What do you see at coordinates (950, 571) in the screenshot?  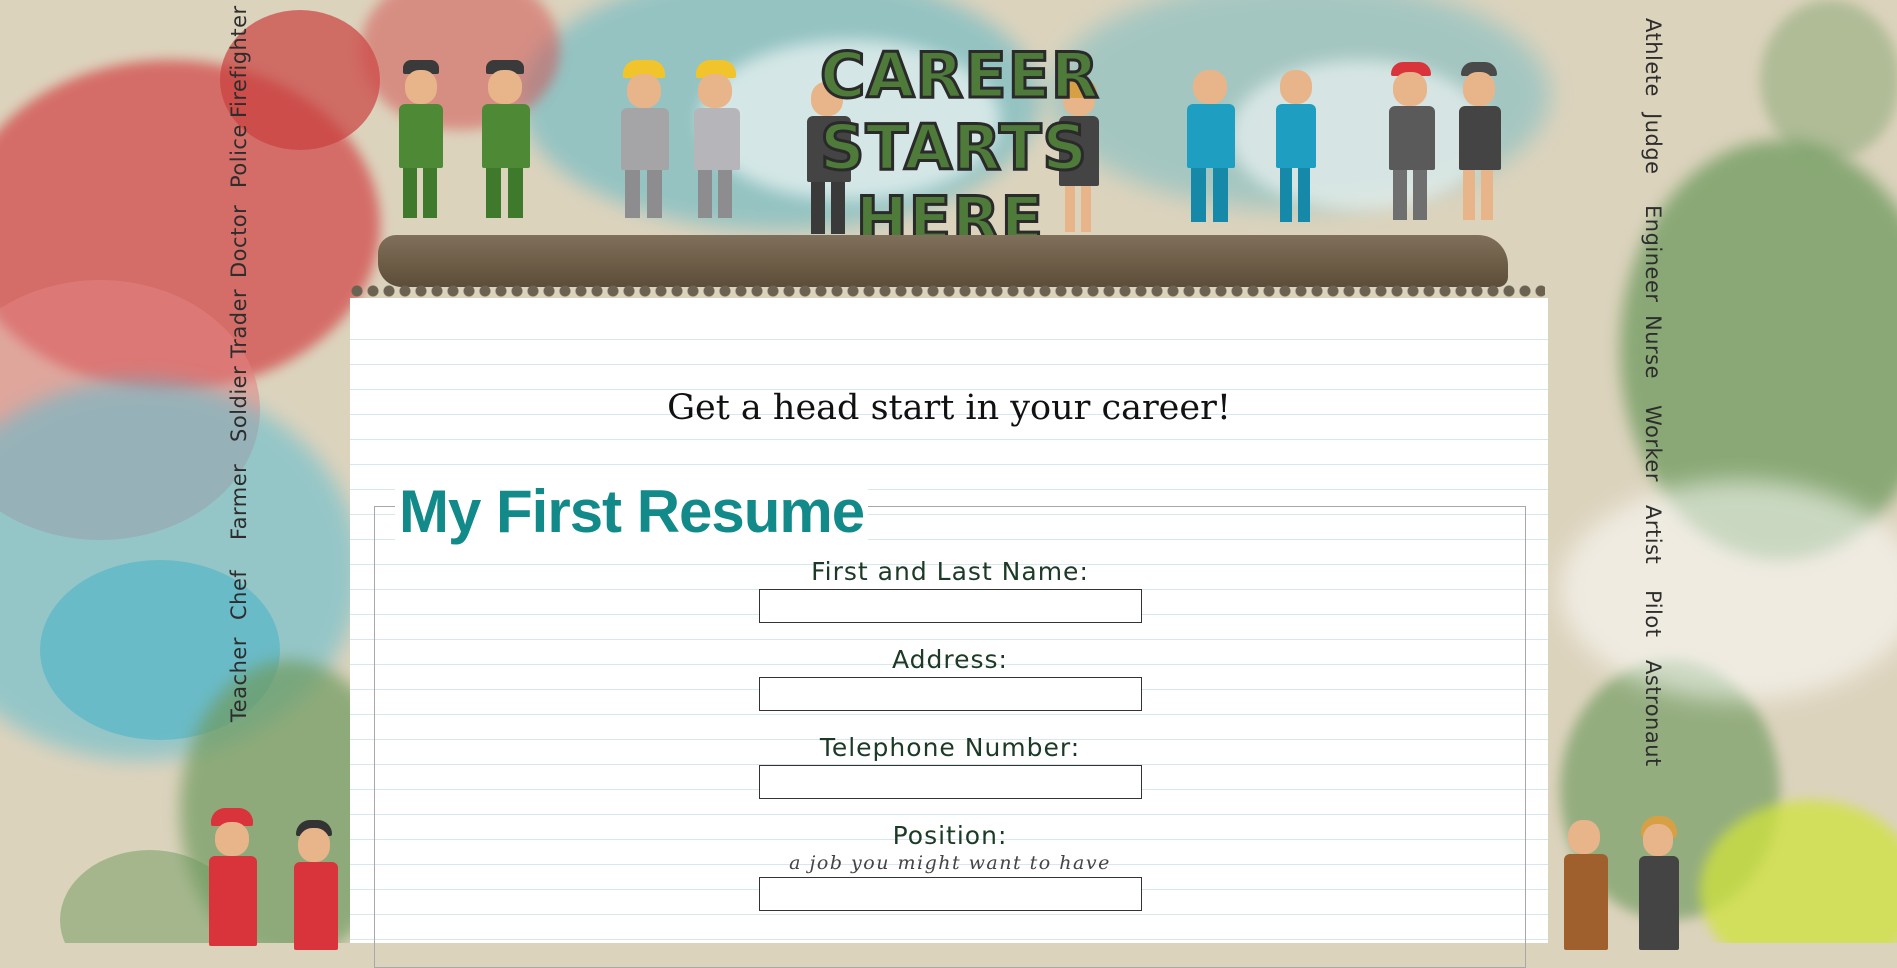 I see `name-label: First and Last Name:` at bounding box center [950, 571].